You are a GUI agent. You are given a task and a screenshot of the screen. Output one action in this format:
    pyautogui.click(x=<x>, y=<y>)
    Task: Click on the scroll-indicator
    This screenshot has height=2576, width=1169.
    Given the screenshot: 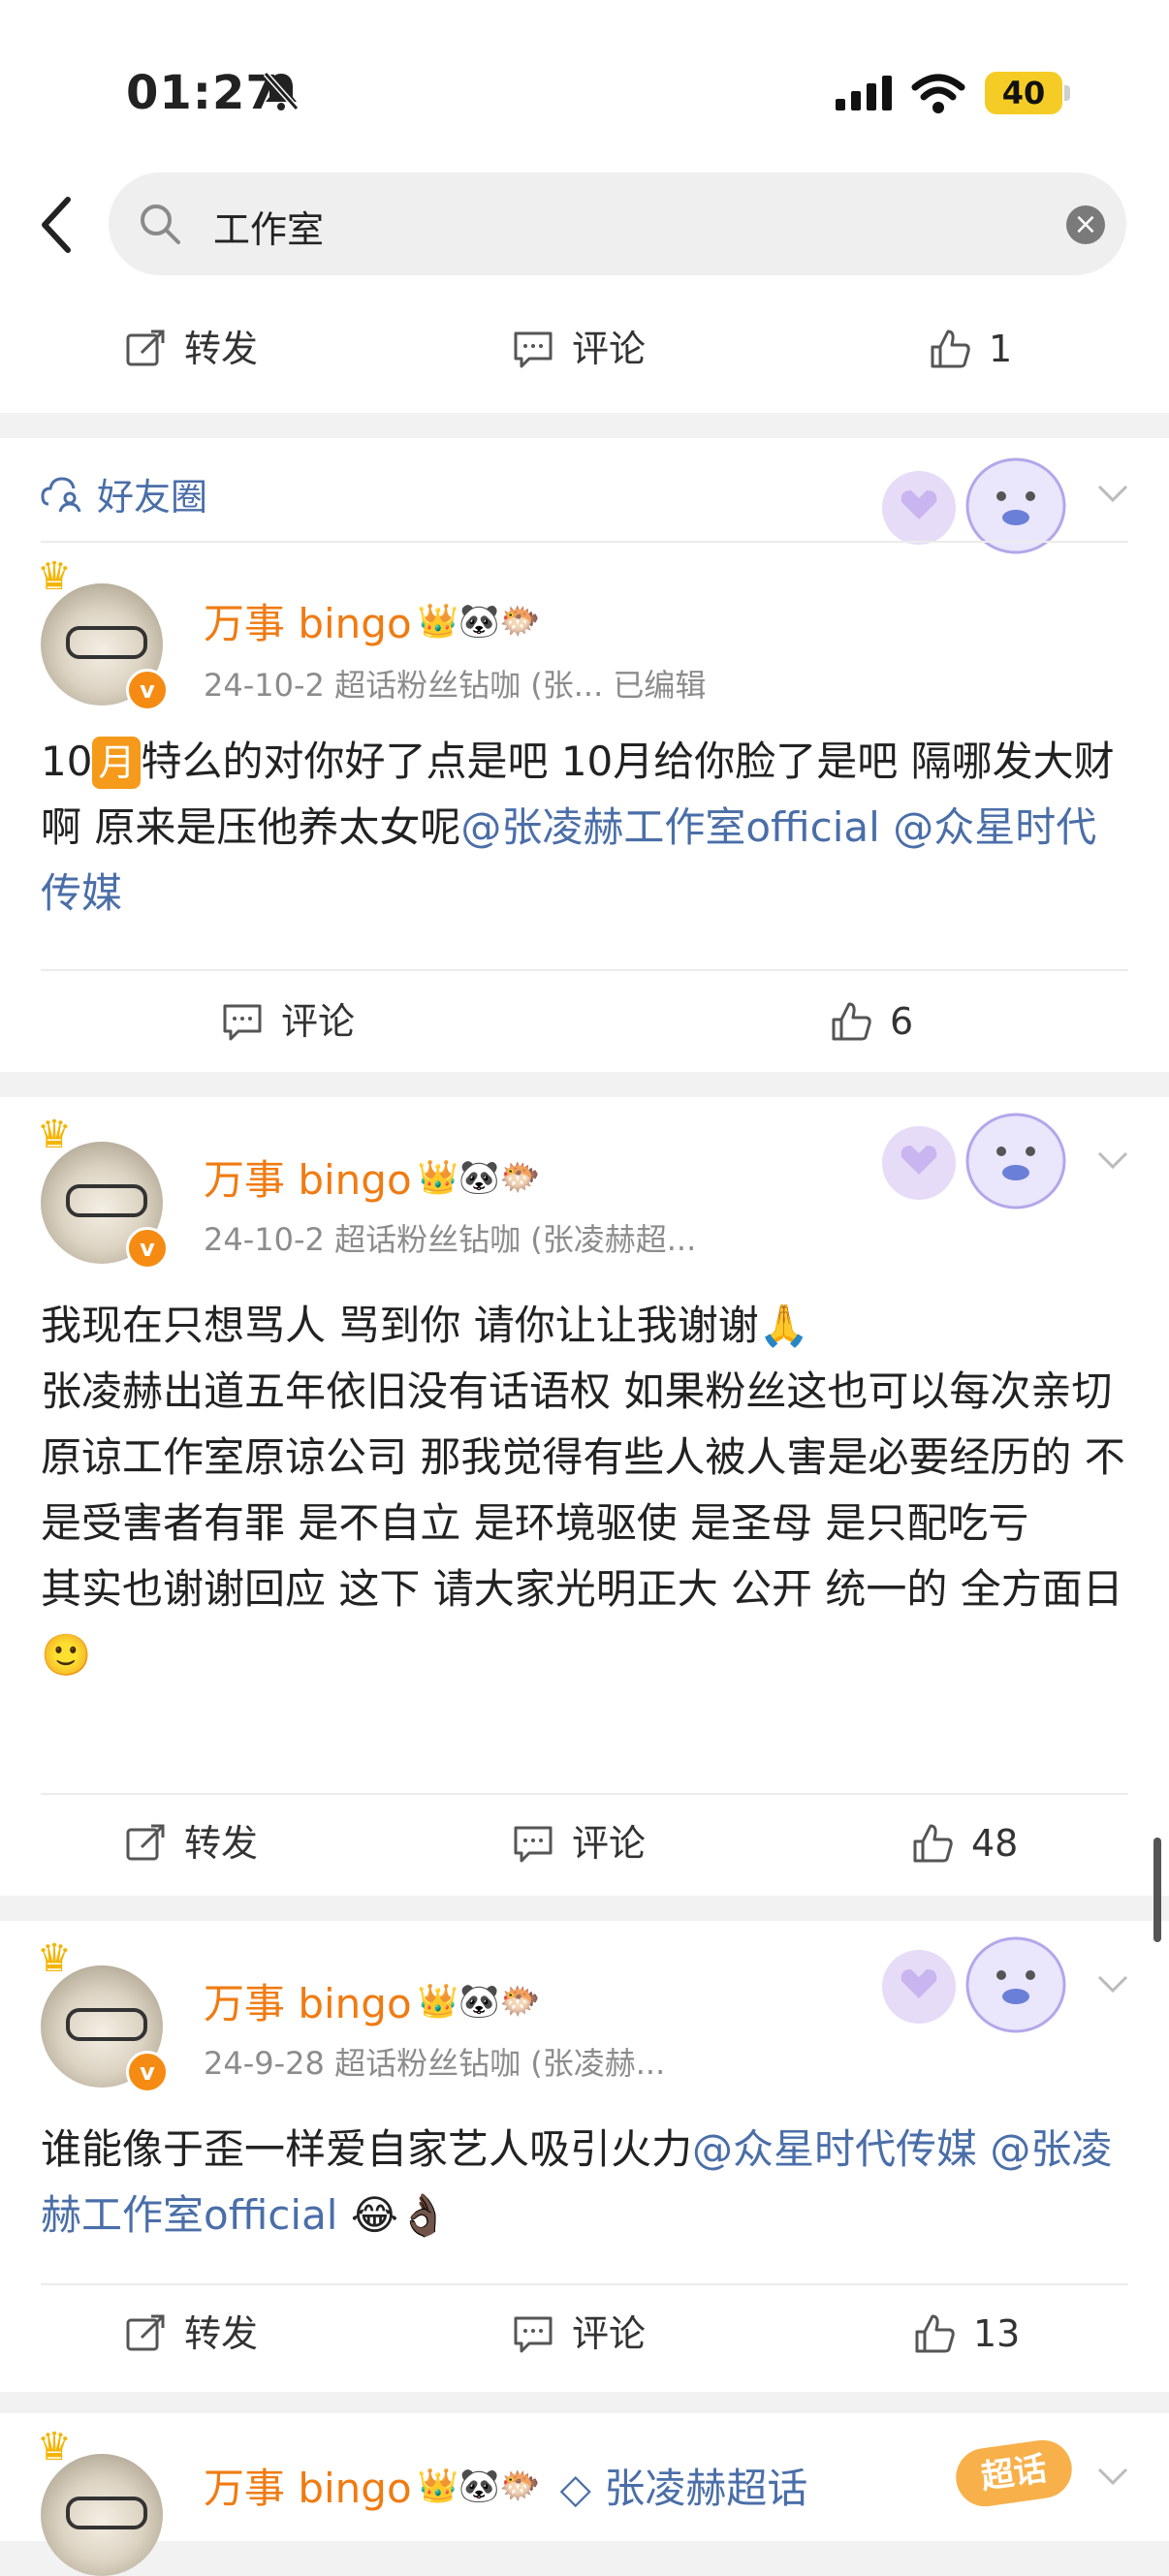 What is the action you would take?
    pyautogui.click(x=1157, y=1890)
    